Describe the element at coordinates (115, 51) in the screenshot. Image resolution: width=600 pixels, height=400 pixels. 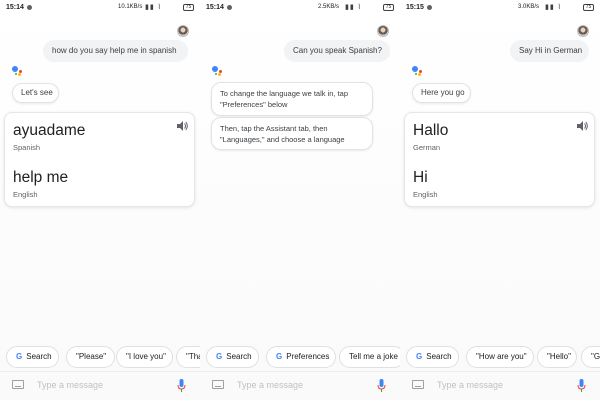
I see `user-query-bubble: how do you say help me in spanish` at that location.